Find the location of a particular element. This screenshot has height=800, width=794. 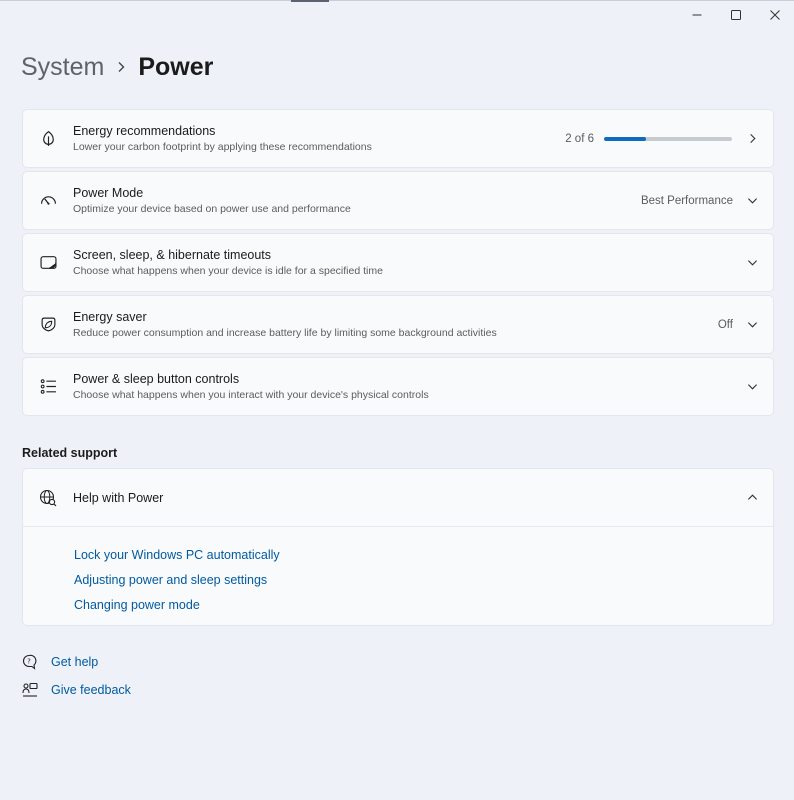

window-drag-indicator is located at coordinates (310, 1).